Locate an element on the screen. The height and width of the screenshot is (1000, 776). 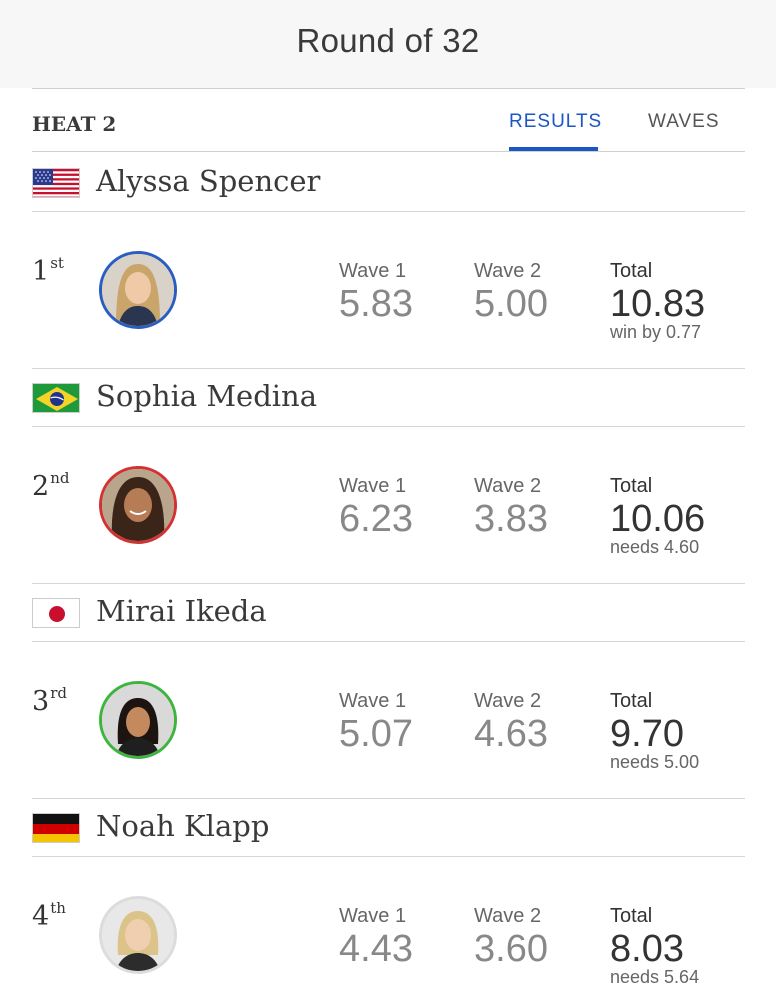
rank: 1st is located at coordinates (48, 270).